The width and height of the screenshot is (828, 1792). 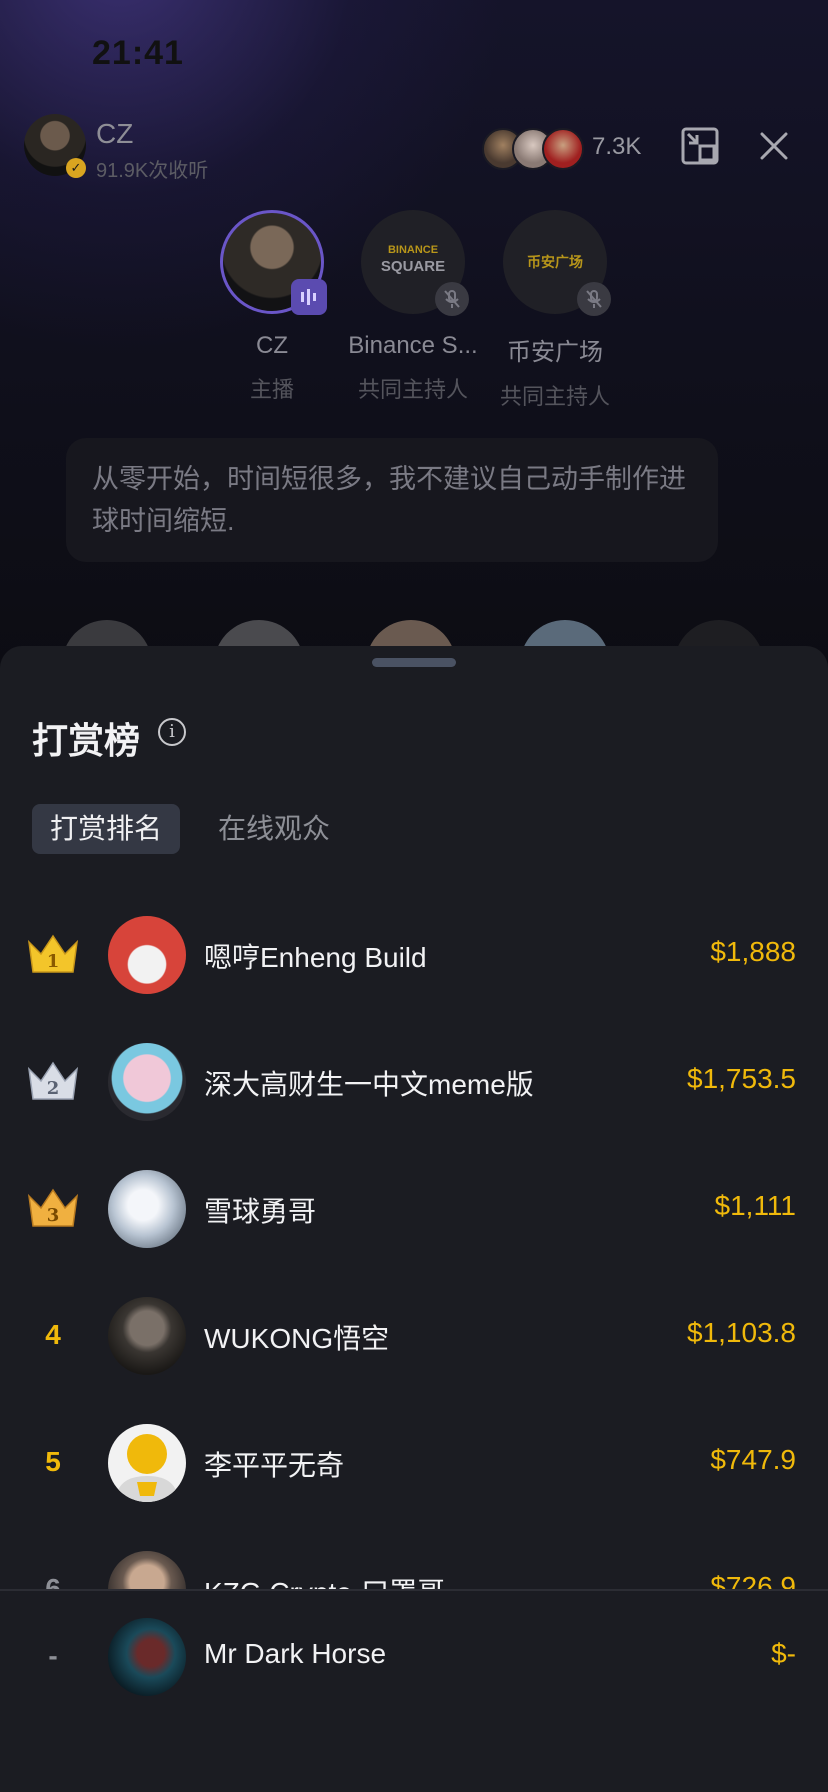 I want to click on leaderboard-row: 6 KZG Crypto-口罩哥 $726.9, so click(x=414, y=1569).